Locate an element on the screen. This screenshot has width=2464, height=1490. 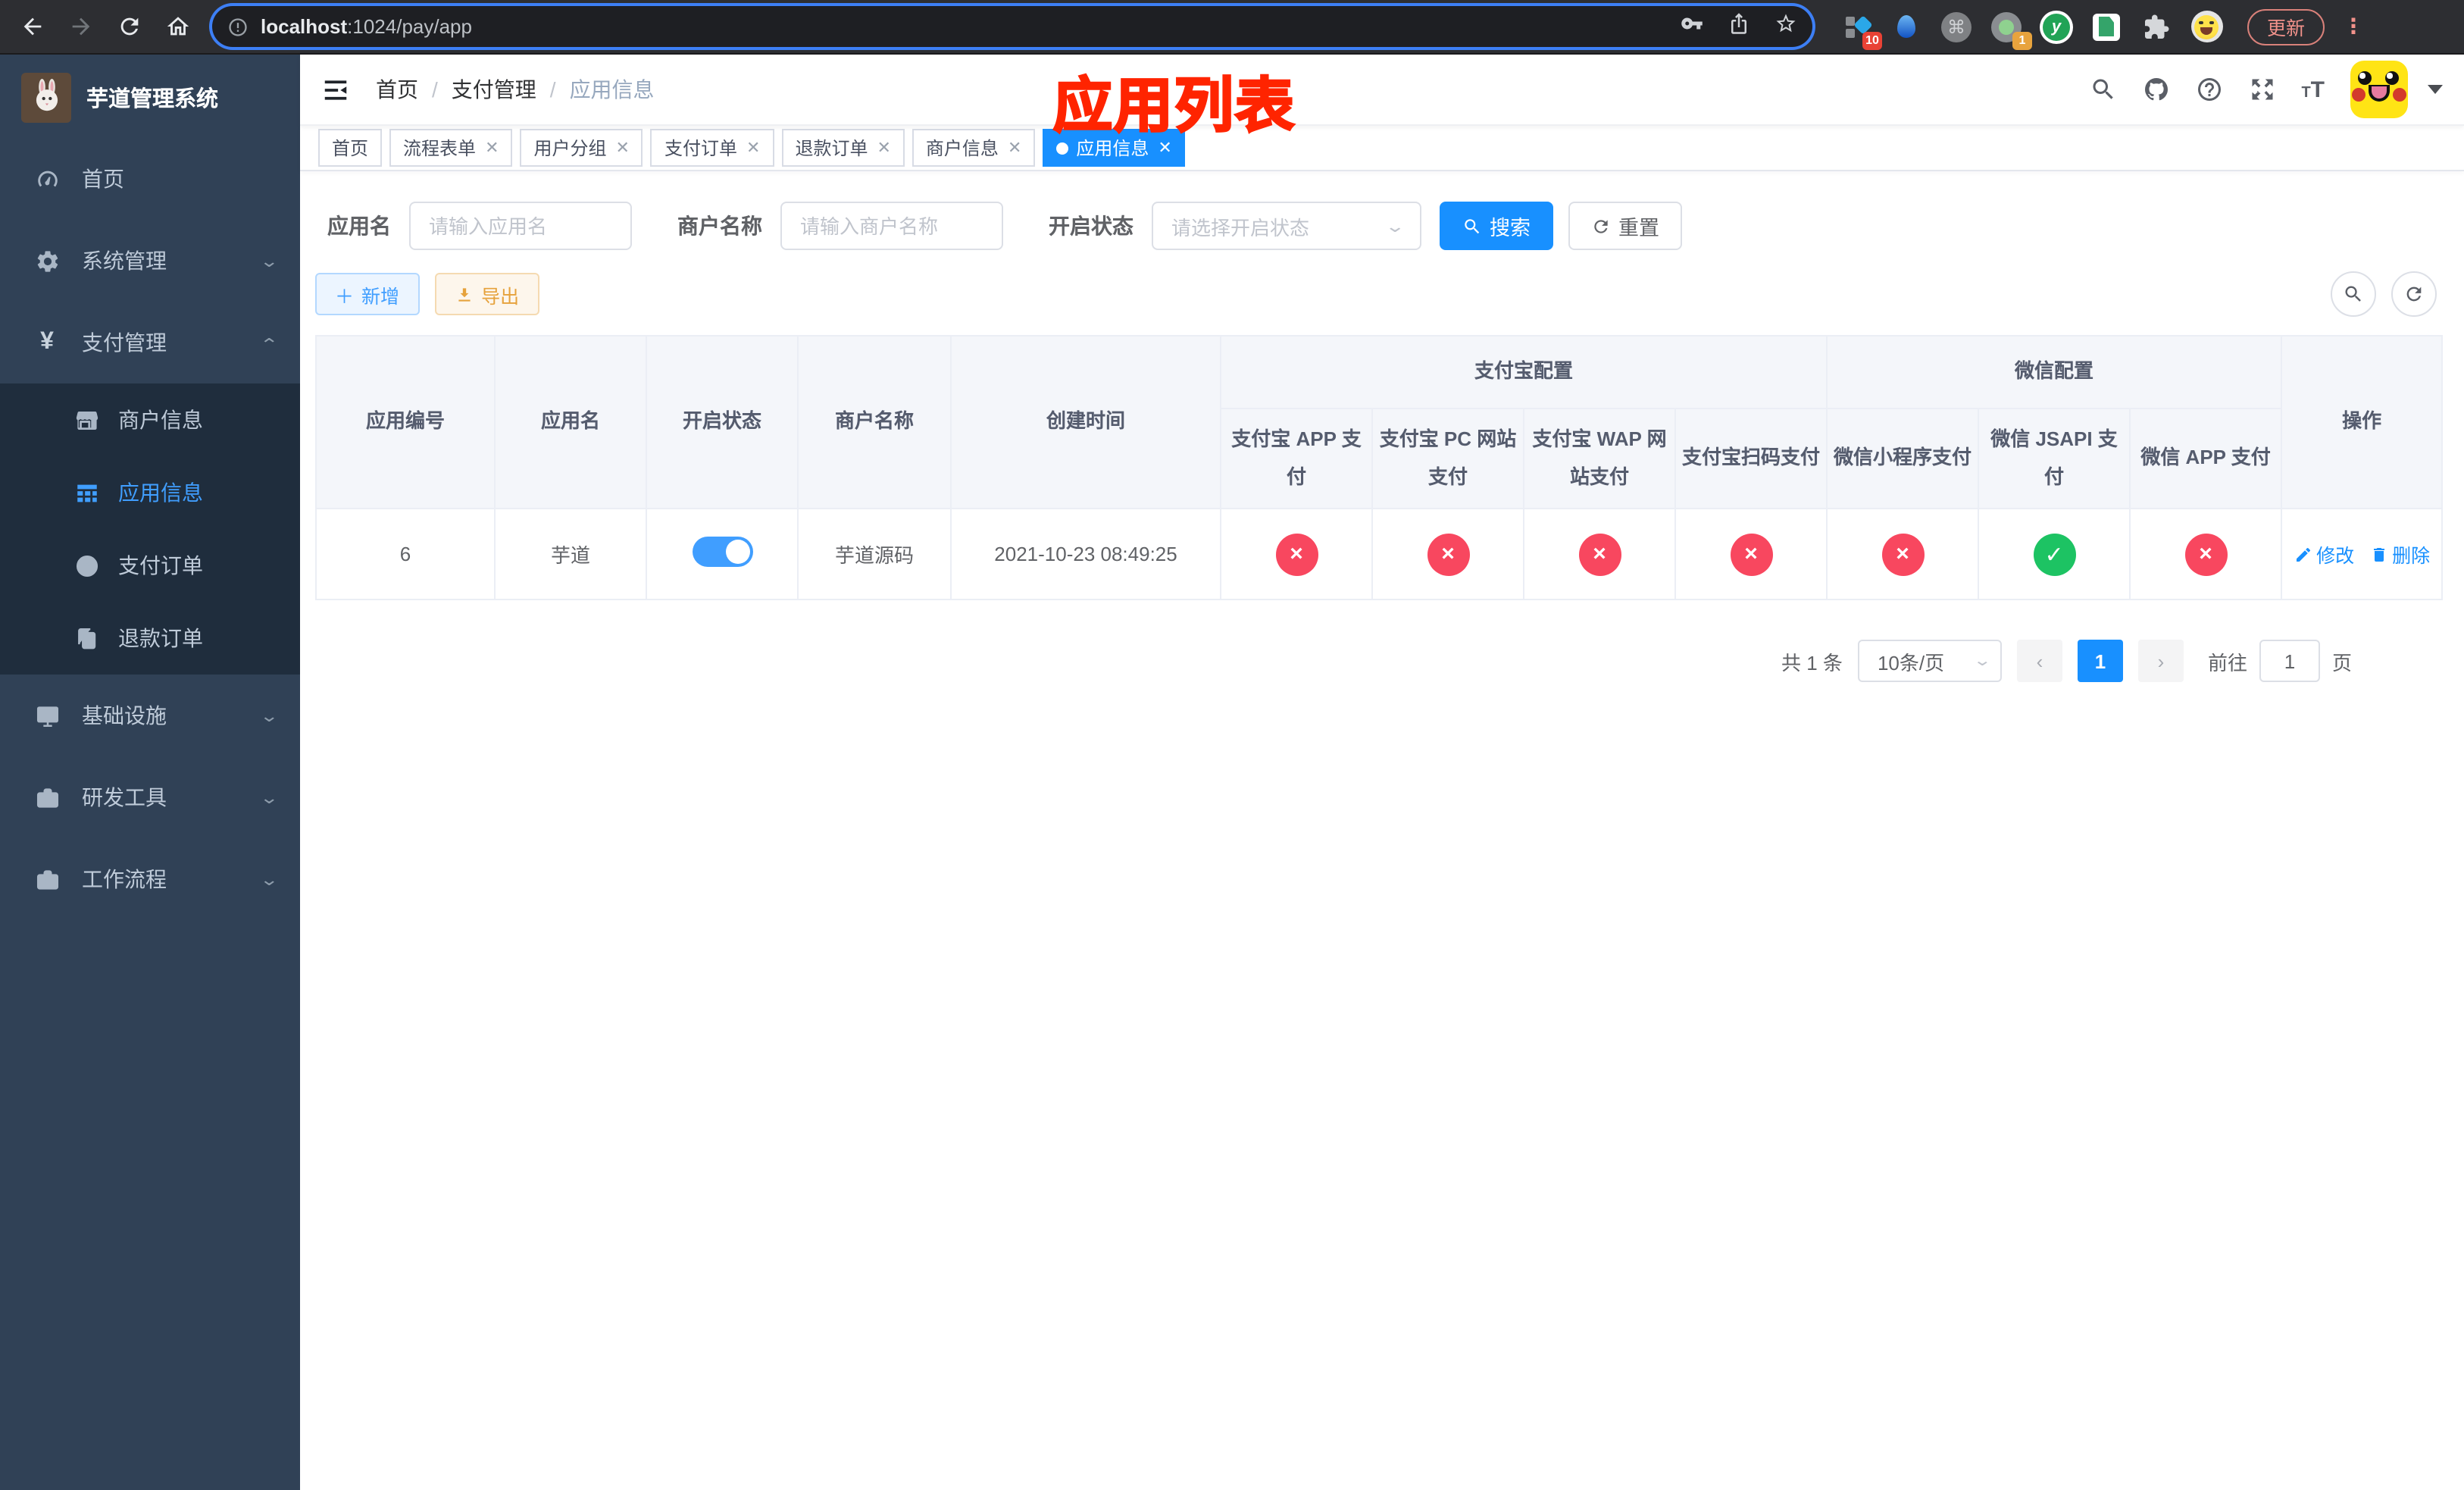
browser-reload-icon is located at coordinates (129, 27).